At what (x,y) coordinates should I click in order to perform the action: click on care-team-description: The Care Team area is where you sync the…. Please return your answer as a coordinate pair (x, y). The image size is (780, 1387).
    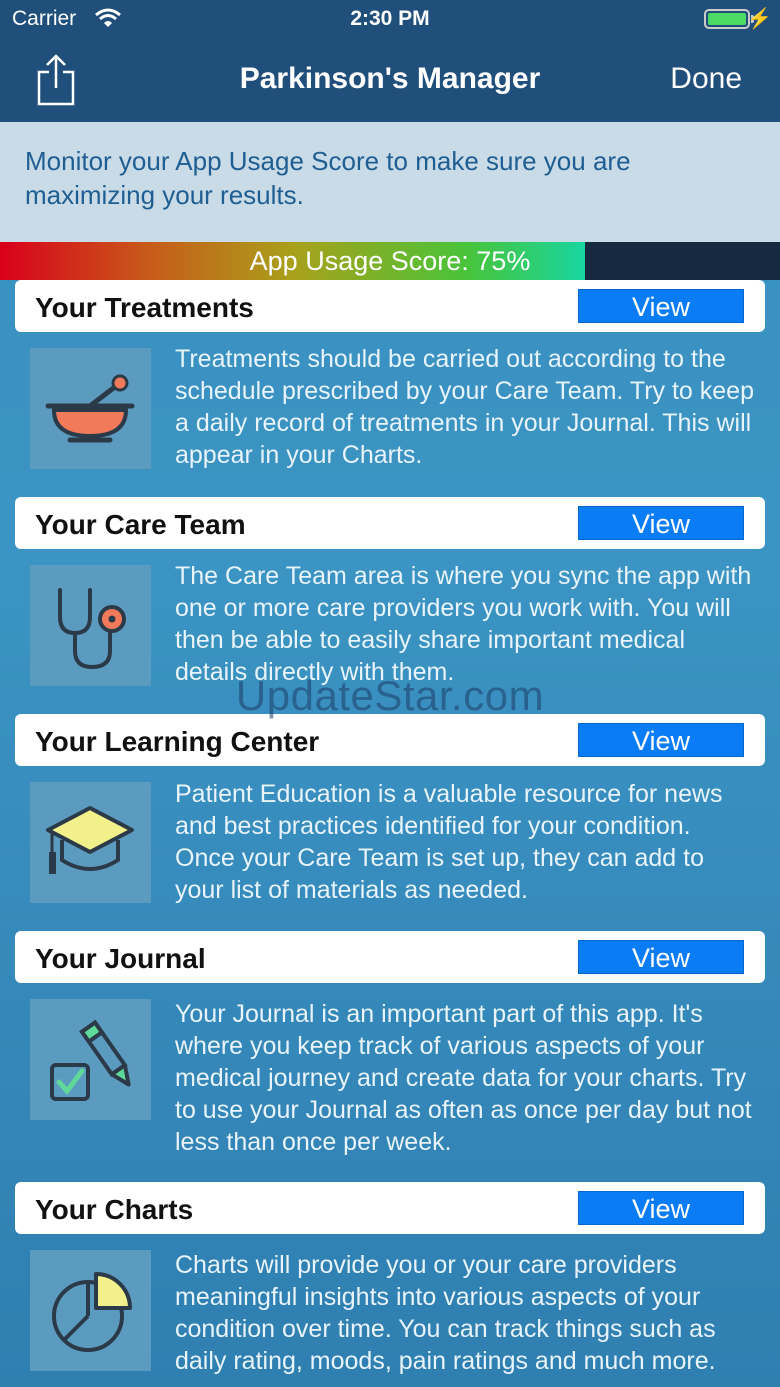
    Looking at the image, I should click on (463, 624).